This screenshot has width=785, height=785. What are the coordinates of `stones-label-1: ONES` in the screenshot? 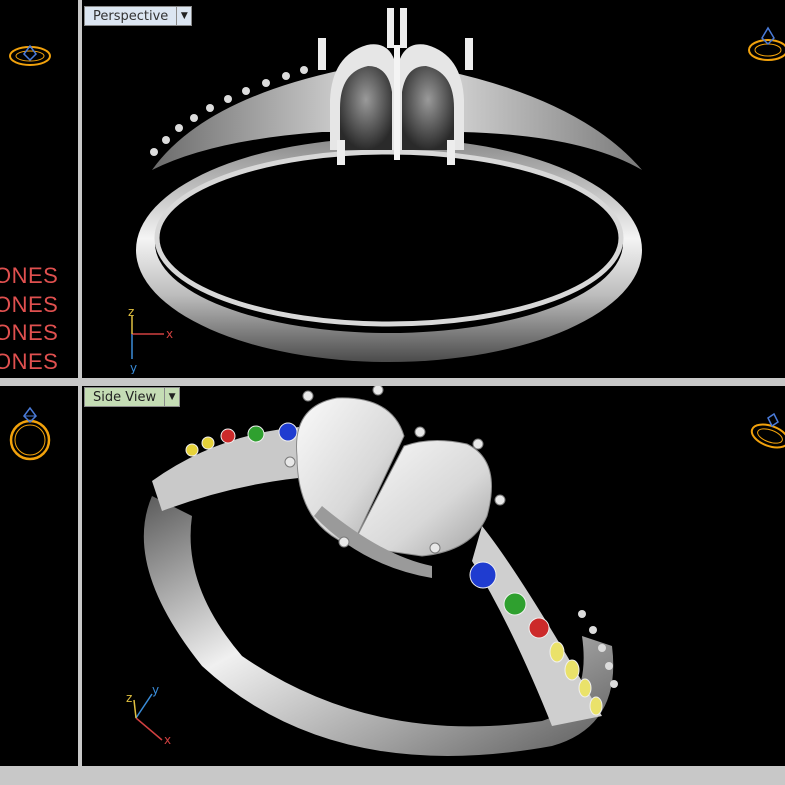 It's located at (29, 275).